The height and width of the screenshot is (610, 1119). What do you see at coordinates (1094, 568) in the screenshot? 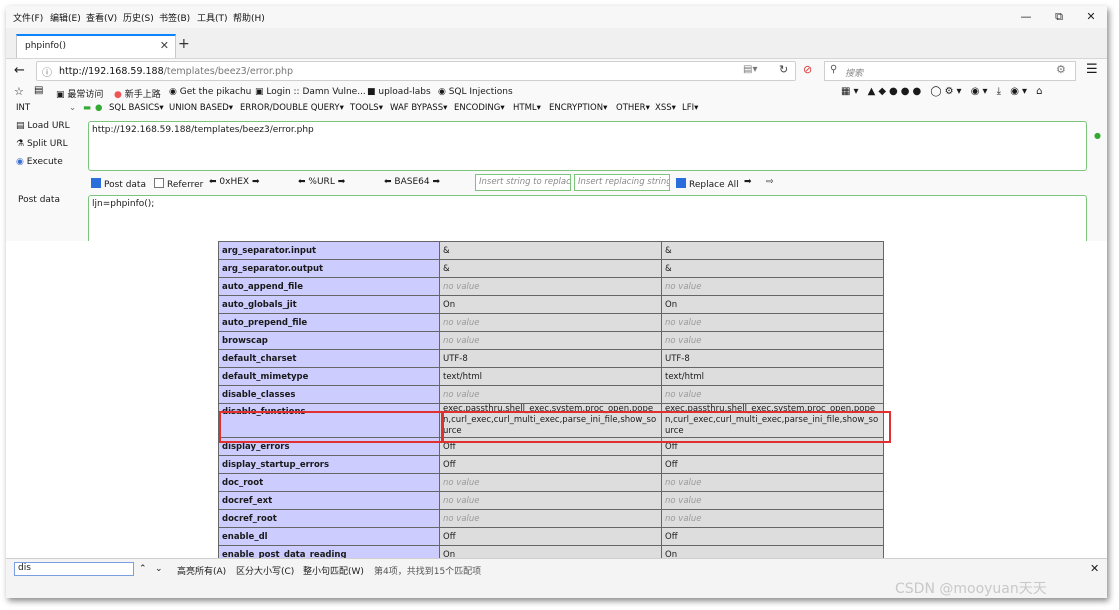
I see `find-close-icon: ✕` at bounding box center [1094, 568].